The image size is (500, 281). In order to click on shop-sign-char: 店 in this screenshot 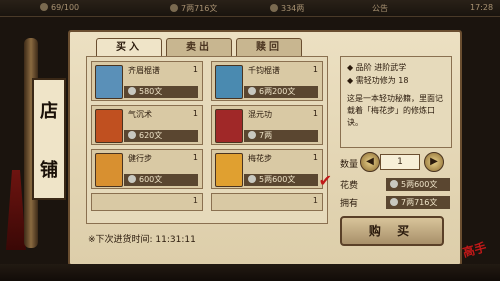, I will do `click(49, 111)`.